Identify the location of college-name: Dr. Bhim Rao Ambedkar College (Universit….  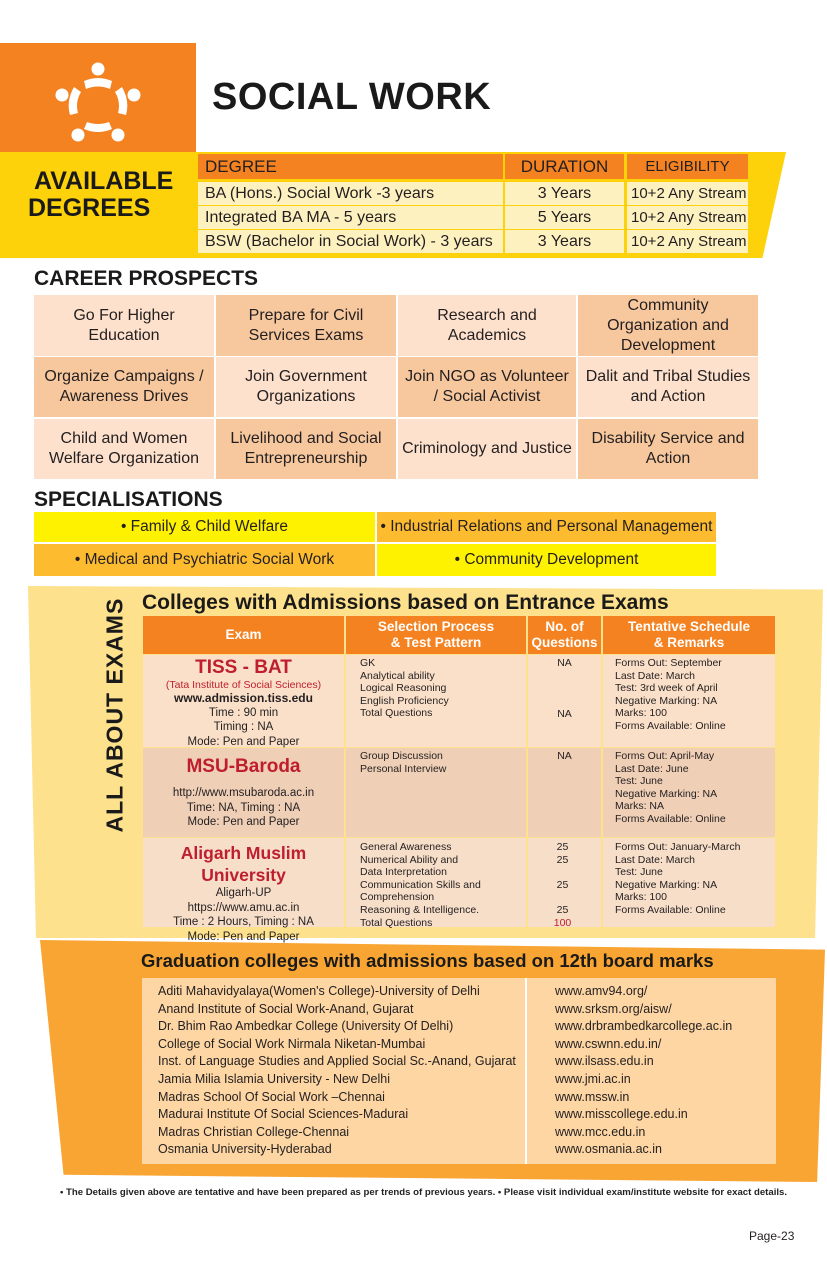
(306, 1026).